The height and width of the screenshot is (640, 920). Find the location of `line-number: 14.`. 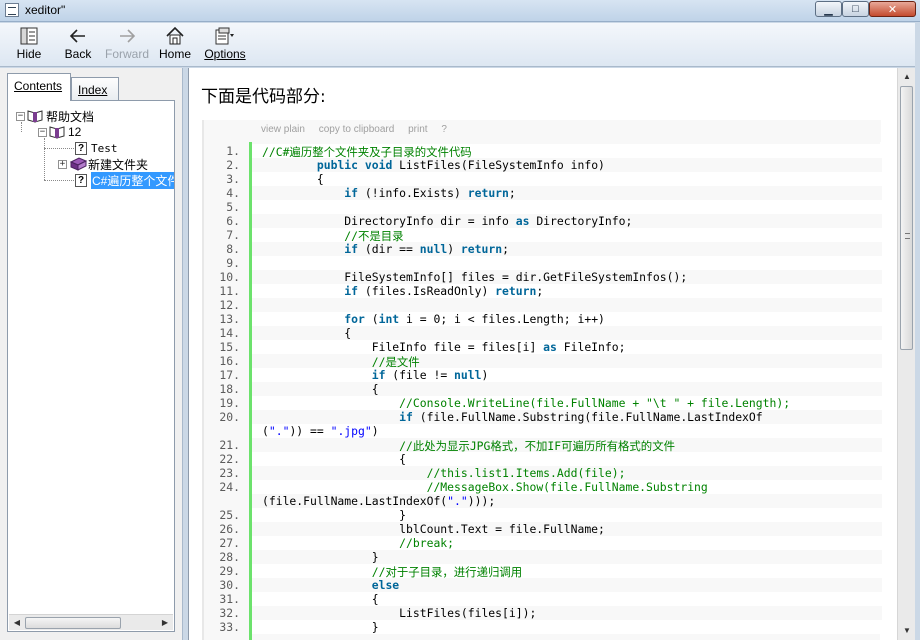

line-number: 14. is located at coordinates (229, 333).